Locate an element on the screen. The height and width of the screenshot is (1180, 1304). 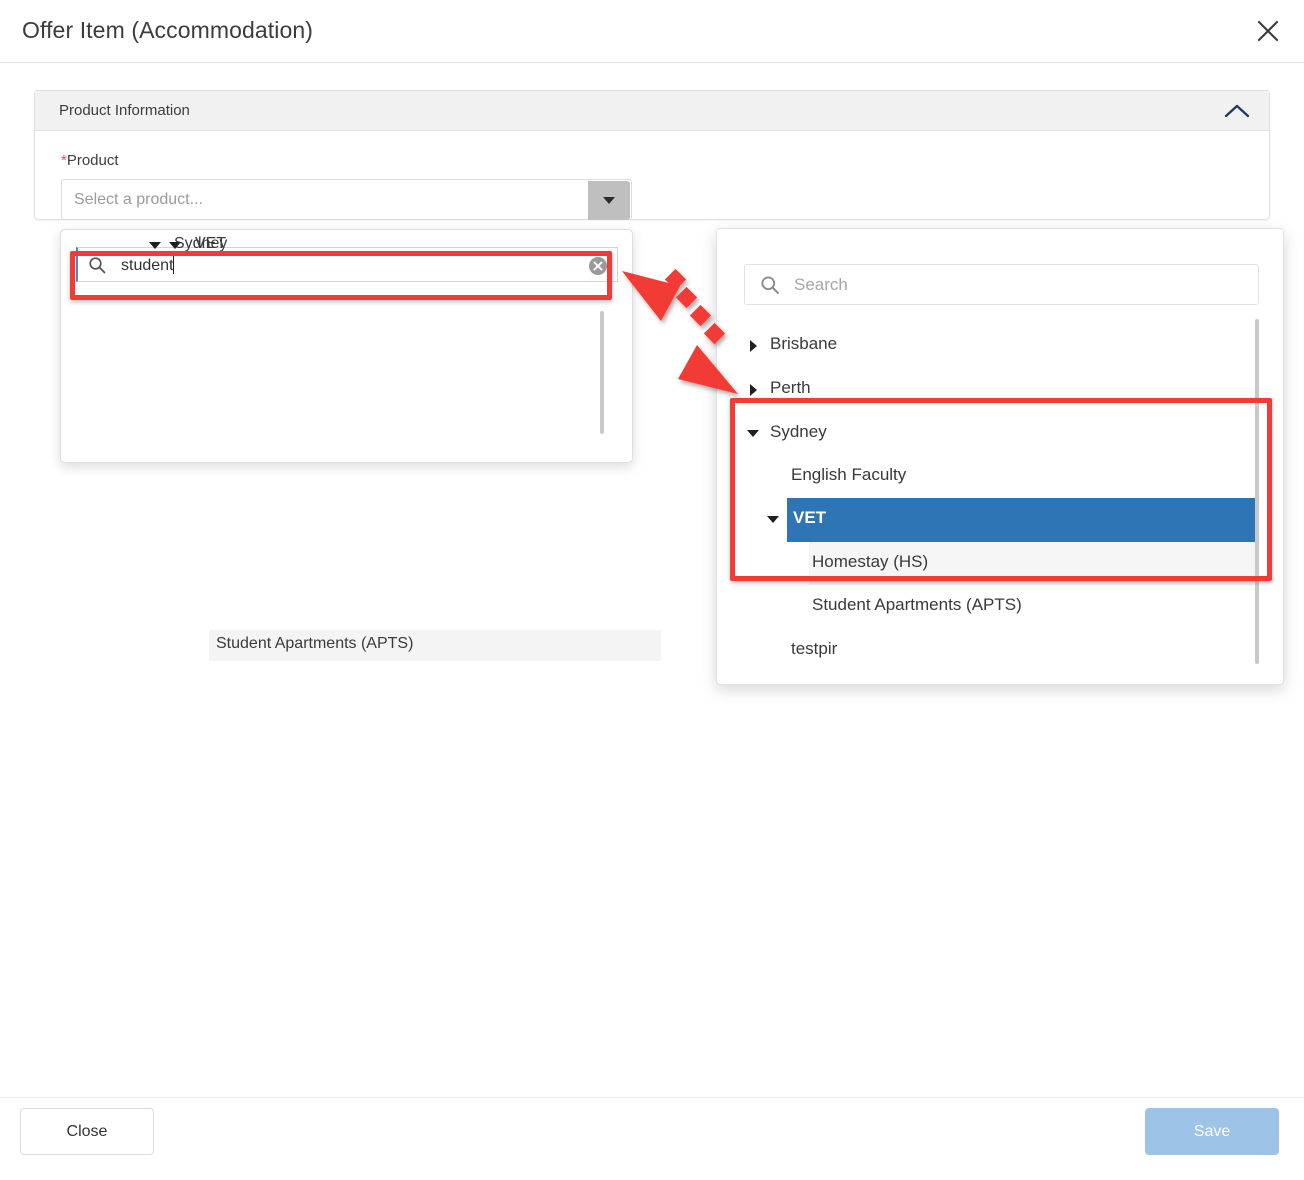
chevron-down-icon is located at coordinates (609, 200).